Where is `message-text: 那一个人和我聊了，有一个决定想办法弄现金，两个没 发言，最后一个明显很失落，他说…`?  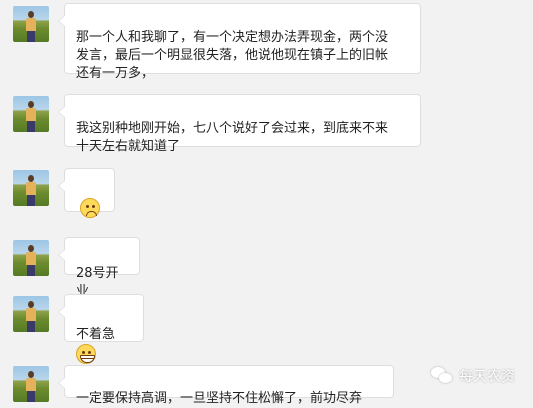 message-text: 那一个人和我聊了，有一个决定想办法弄现金，两个没 发言，最后一个明显很失落，他说… is located at coordinates (232, 55).